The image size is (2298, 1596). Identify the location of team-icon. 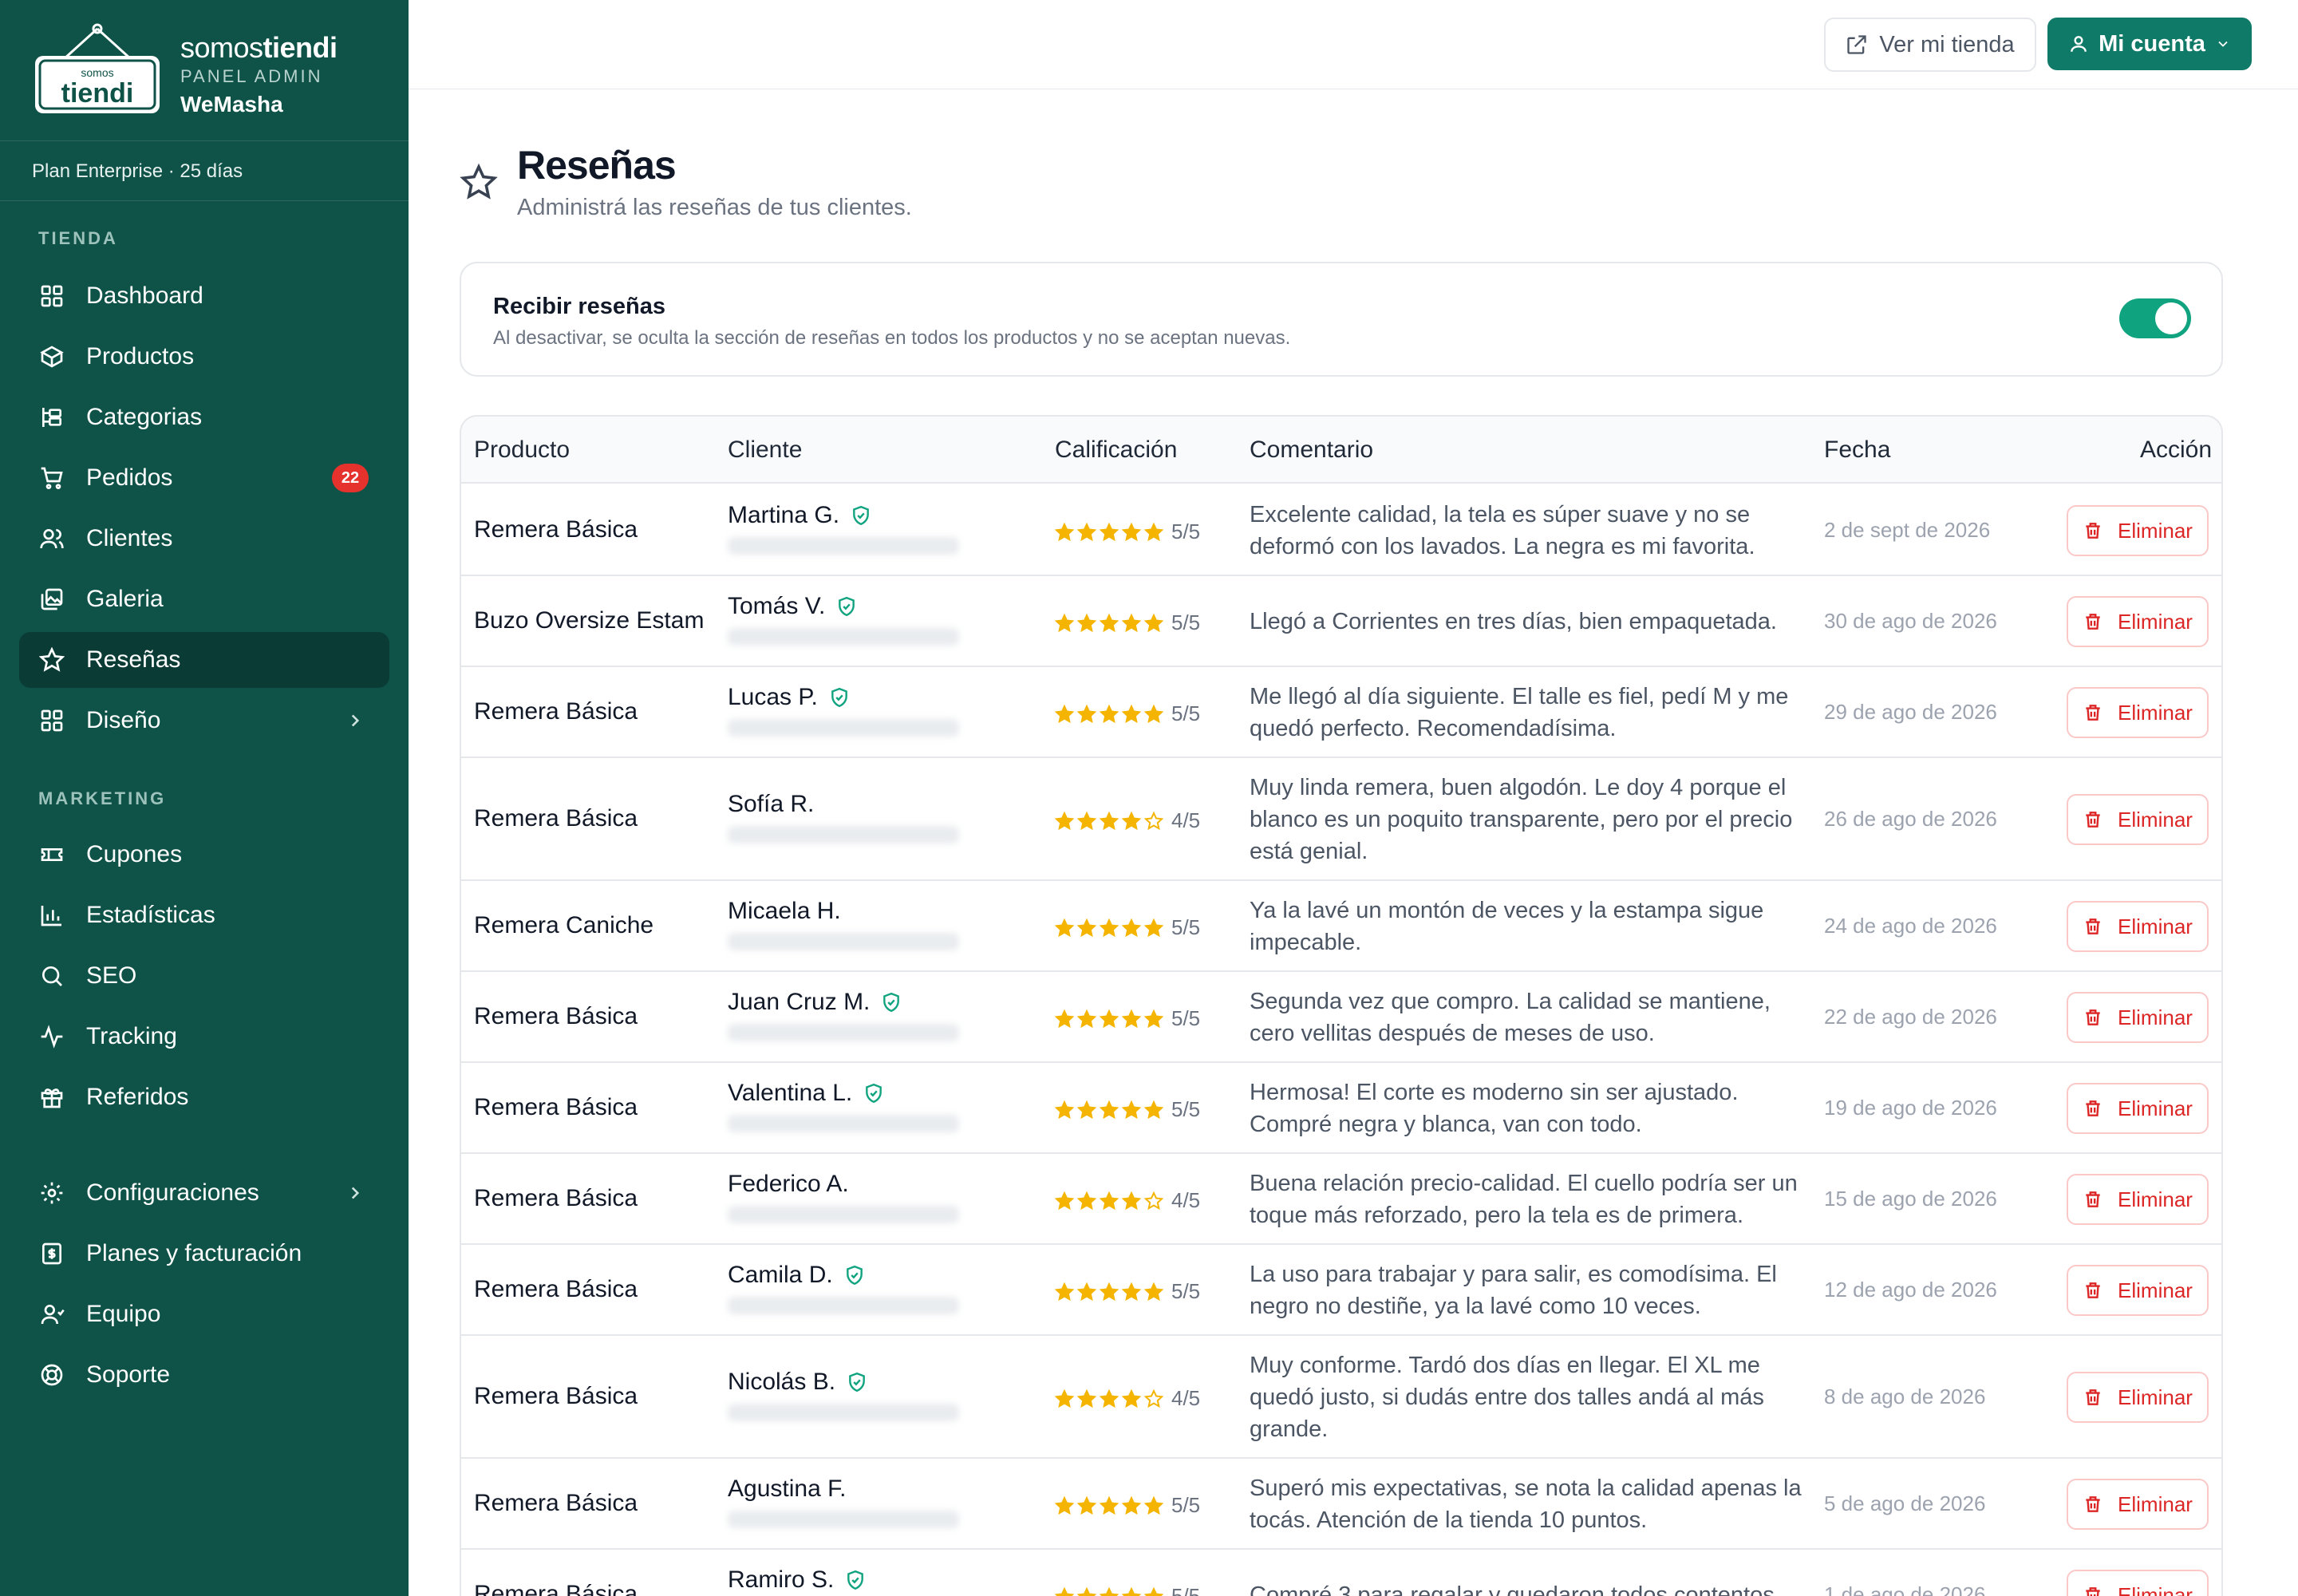
(52, 1314).